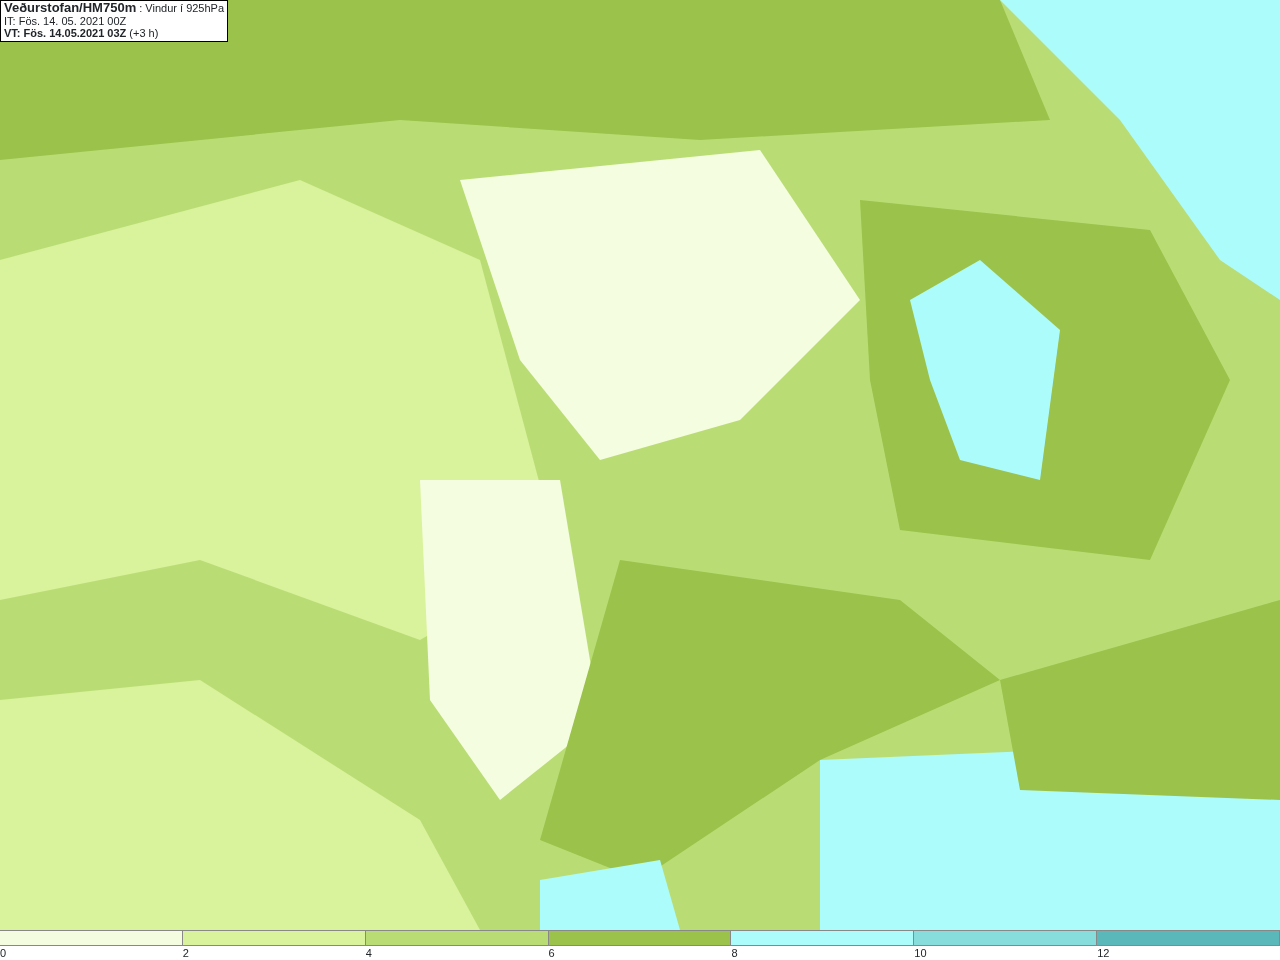 The width and height of the screenshot is (1280, 960). What do you see at coordinates (114, 8) in the screenshot?
I see `info-text: Veðurstofan/HM750m : Vindur í 925hPa` at bounding box center [114, 8].